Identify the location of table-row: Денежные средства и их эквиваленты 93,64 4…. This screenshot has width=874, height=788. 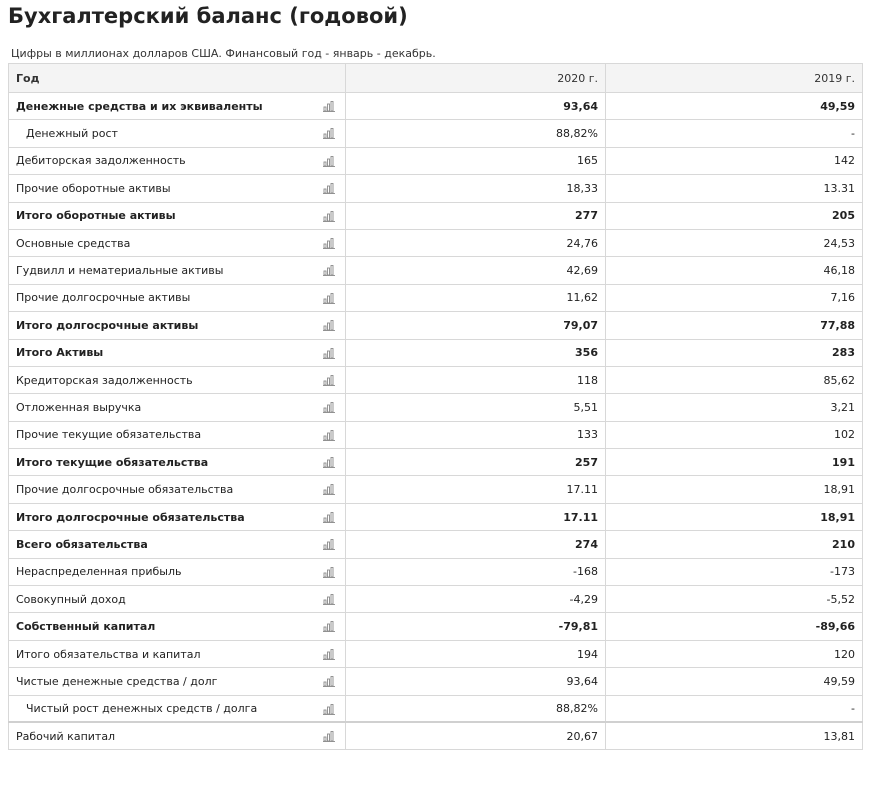
(435, 106).